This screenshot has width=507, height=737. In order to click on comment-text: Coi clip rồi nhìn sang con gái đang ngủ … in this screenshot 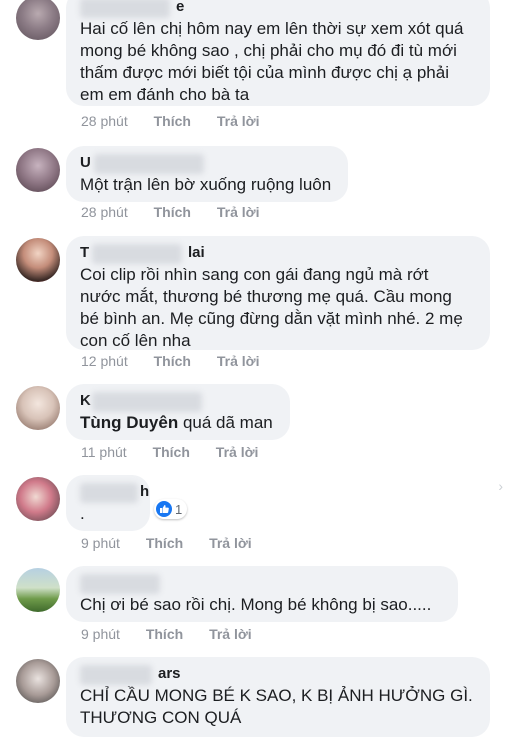, I will do `click(271, 307)`.